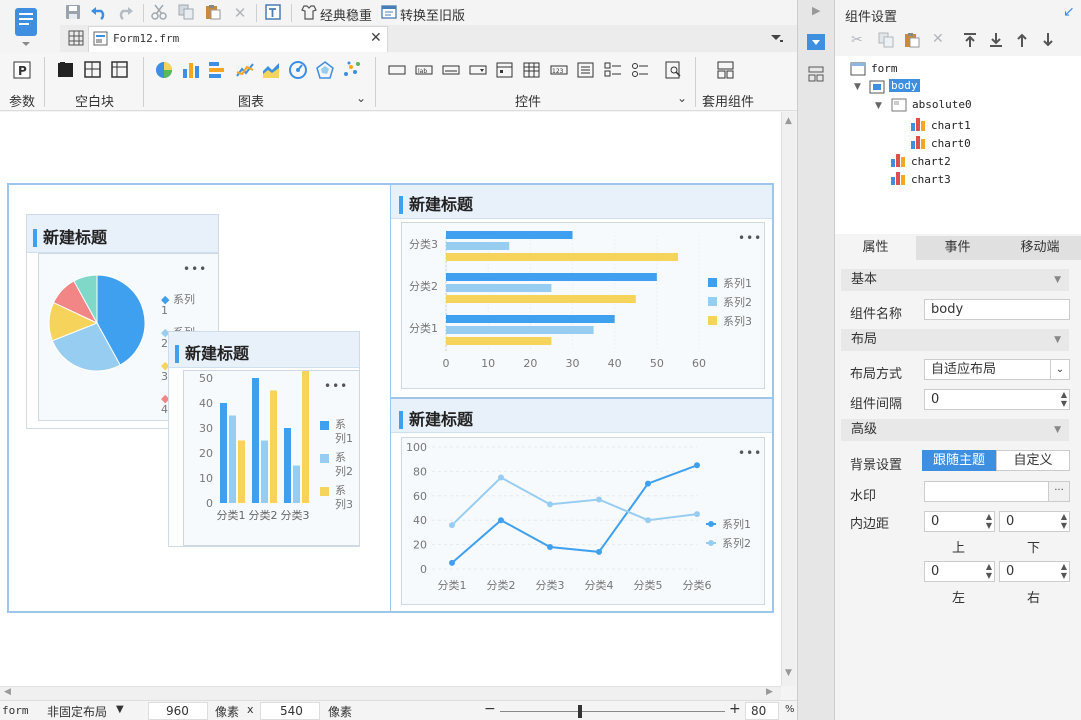 Image resolution: width=1081 pixels, height=720 pixels. I want to click on scroll-down-icon: ▼, so click(788, 673).